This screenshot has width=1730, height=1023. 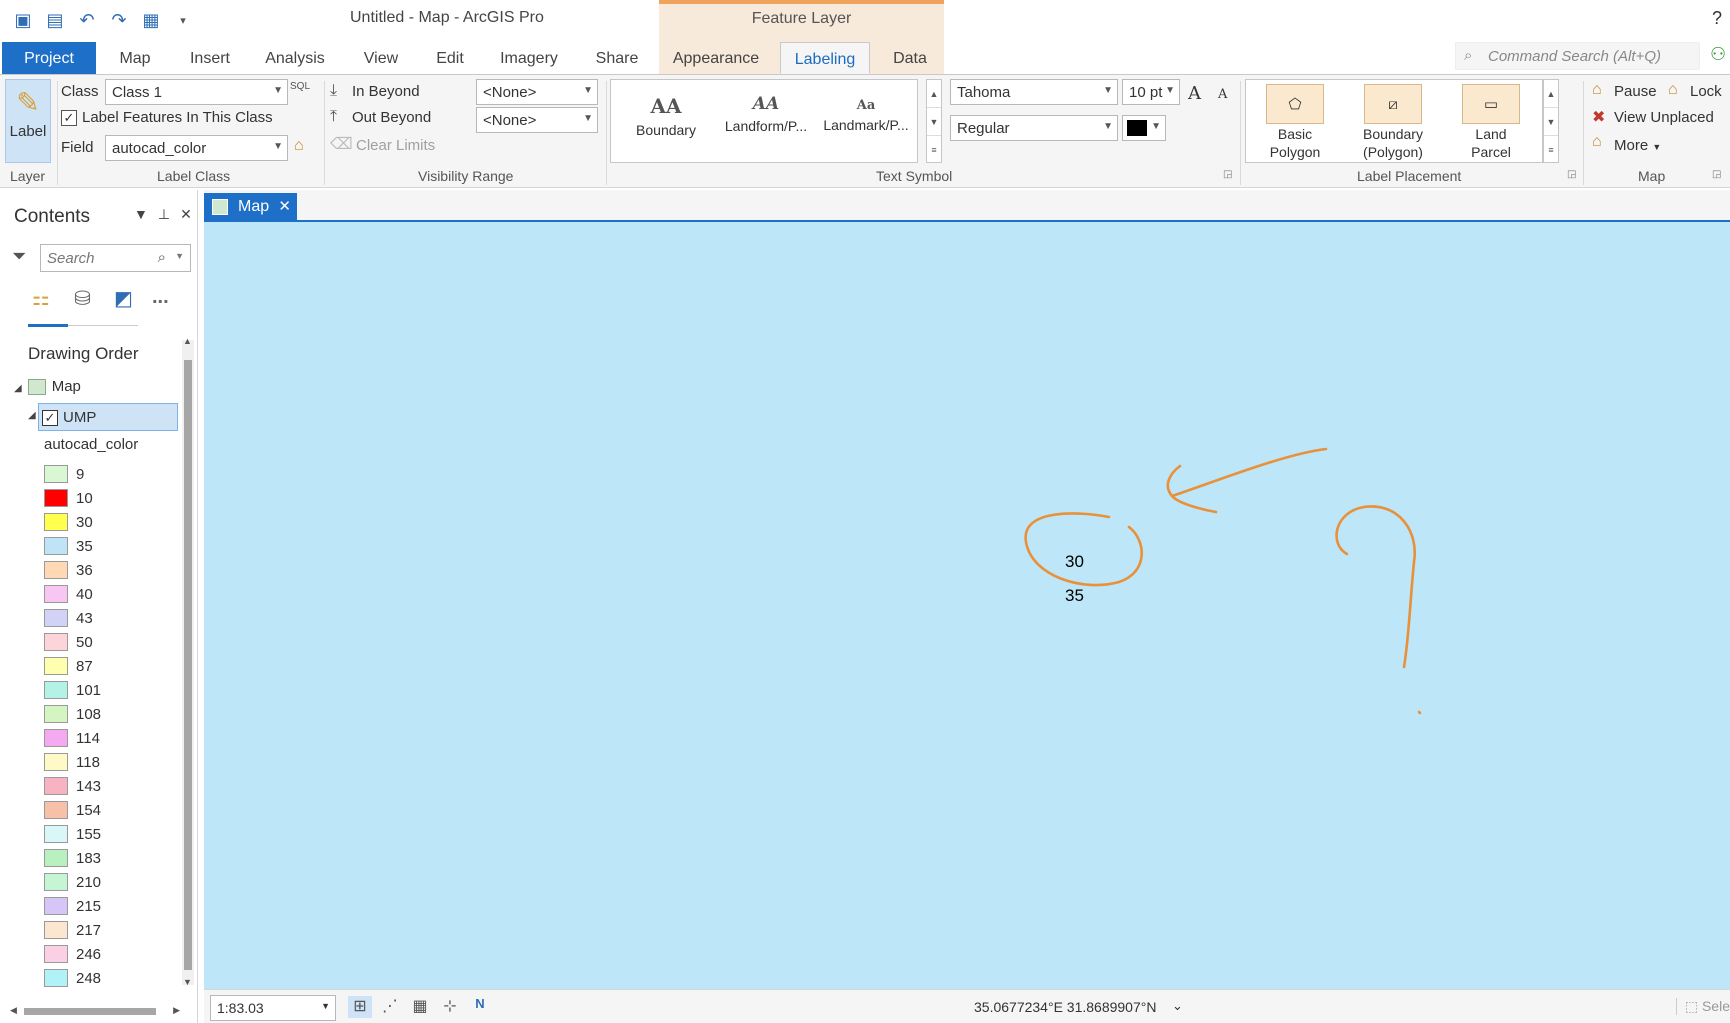 What do you see at coordinates (1702, 1006) in the screenshot?
I see `selected-features-status: ⬚ Sele` at bounding box center [1702, 1006].